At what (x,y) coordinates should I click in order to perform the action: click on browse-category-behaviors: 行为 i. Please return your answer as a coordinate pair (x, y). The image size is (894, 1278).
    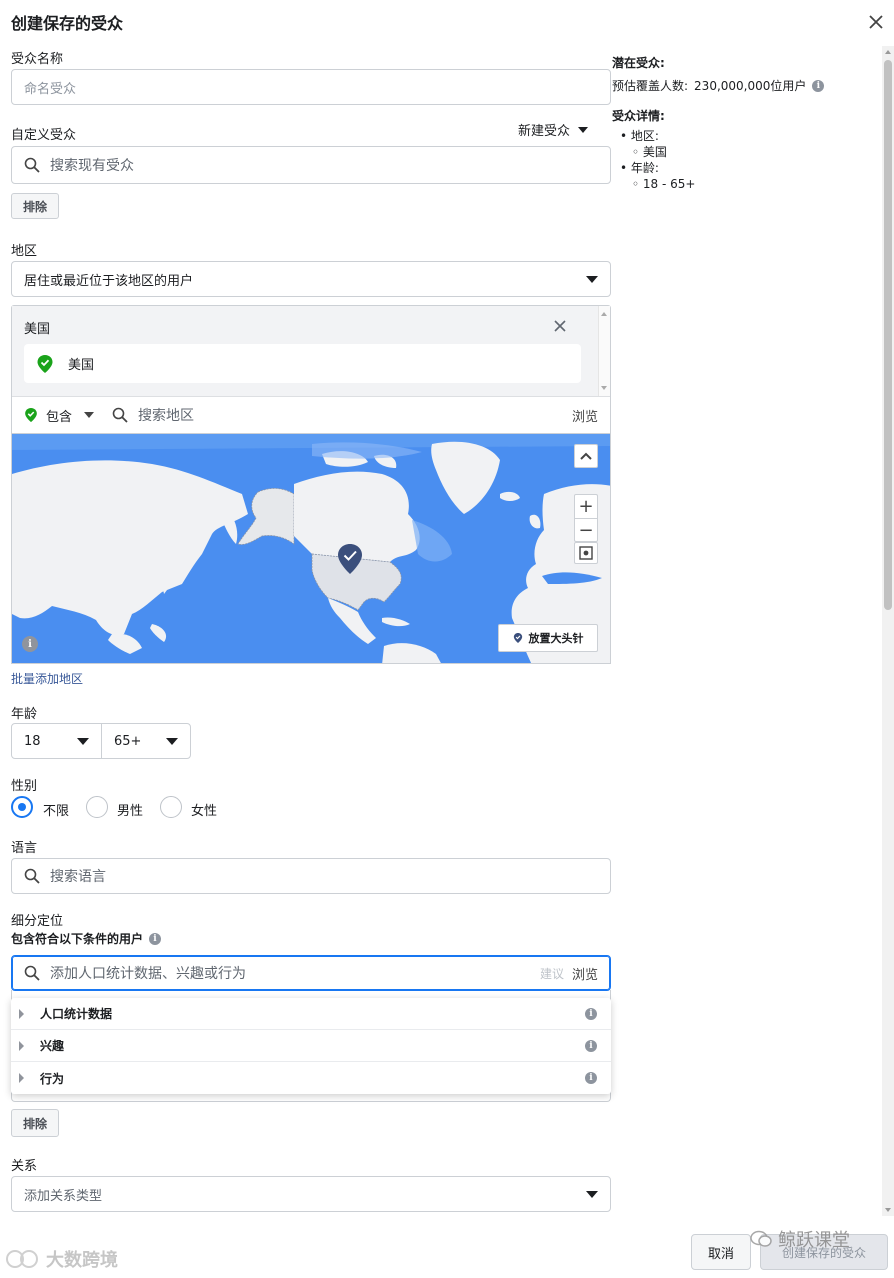
    Looking at the image, I should click on (311, 1078).